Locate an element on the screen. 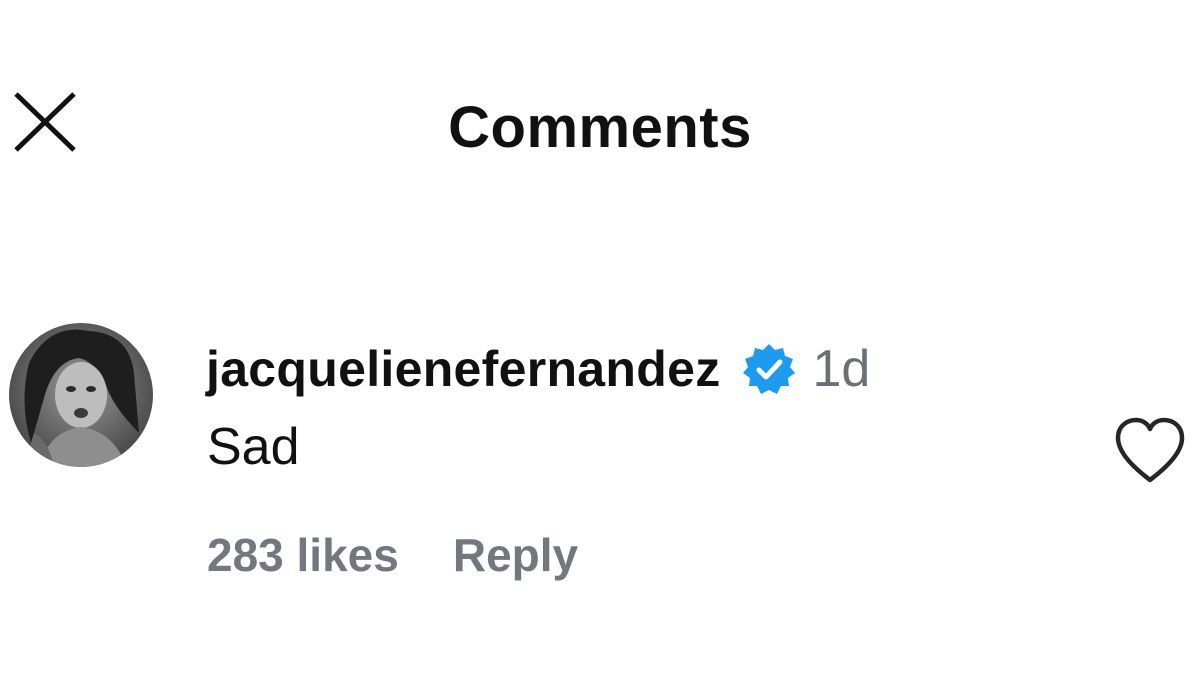 This screenshot has height=675, width=1200. page-title: Comments is located at coordinates (600, 127).